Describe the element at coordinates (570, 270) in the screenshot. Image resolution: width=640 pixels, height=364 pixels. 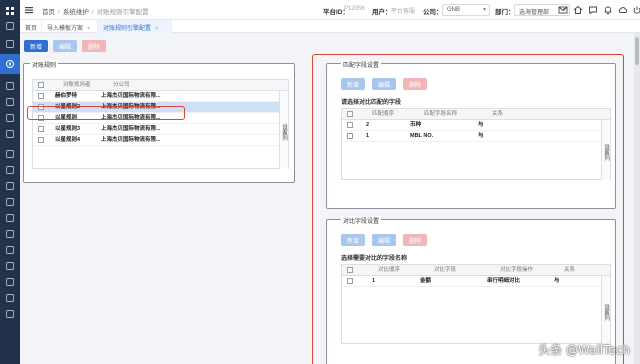
I see `column-header: 关系` at that location.